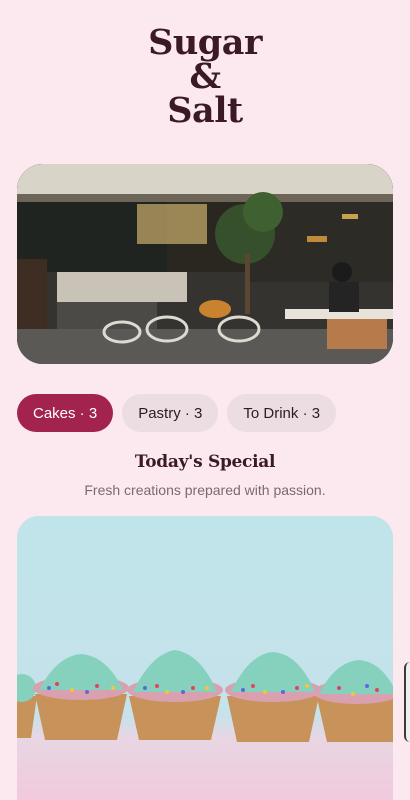 The height and width of the screenshot is (800, 410). Describe the element at coordinates (205, 42) in the screenshot. I see `app-title-line-1: Sugar` at that location.